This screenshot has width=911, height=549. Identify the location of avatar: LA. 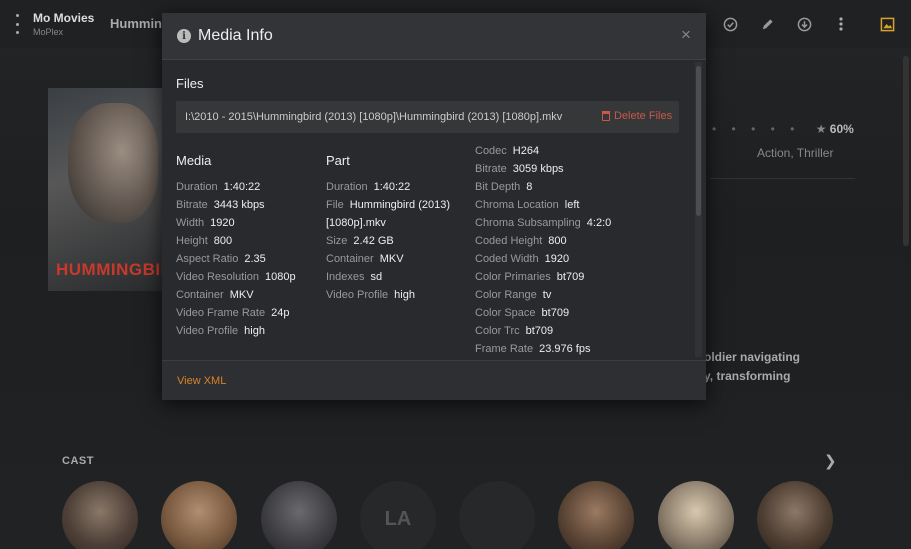
(398, 515).